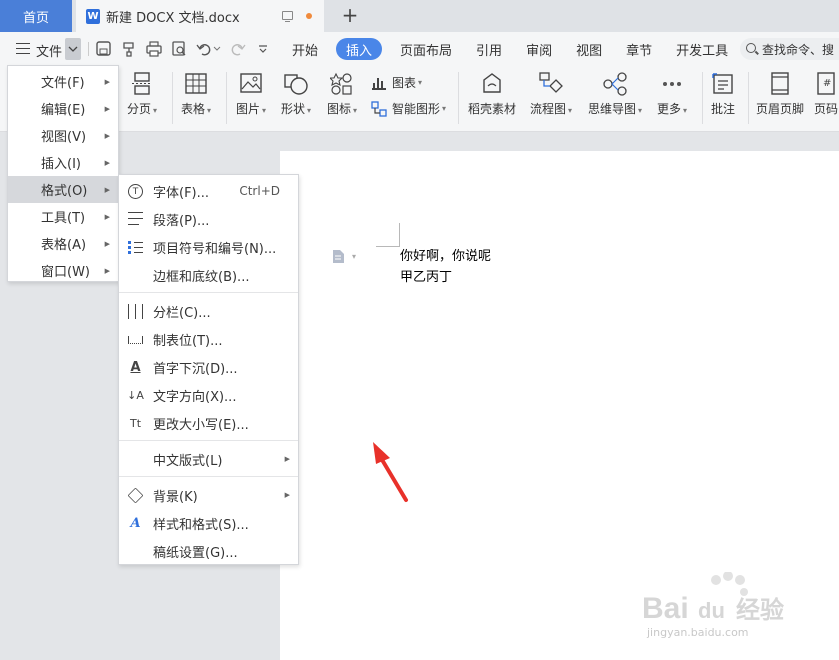 The width and height of the screenshot is (839, 660). What do you see at coordinates (354, 256) in the screenshot?
I see `paragraph-handle-caret-icon: ▾` at bounding box center [354, 256].